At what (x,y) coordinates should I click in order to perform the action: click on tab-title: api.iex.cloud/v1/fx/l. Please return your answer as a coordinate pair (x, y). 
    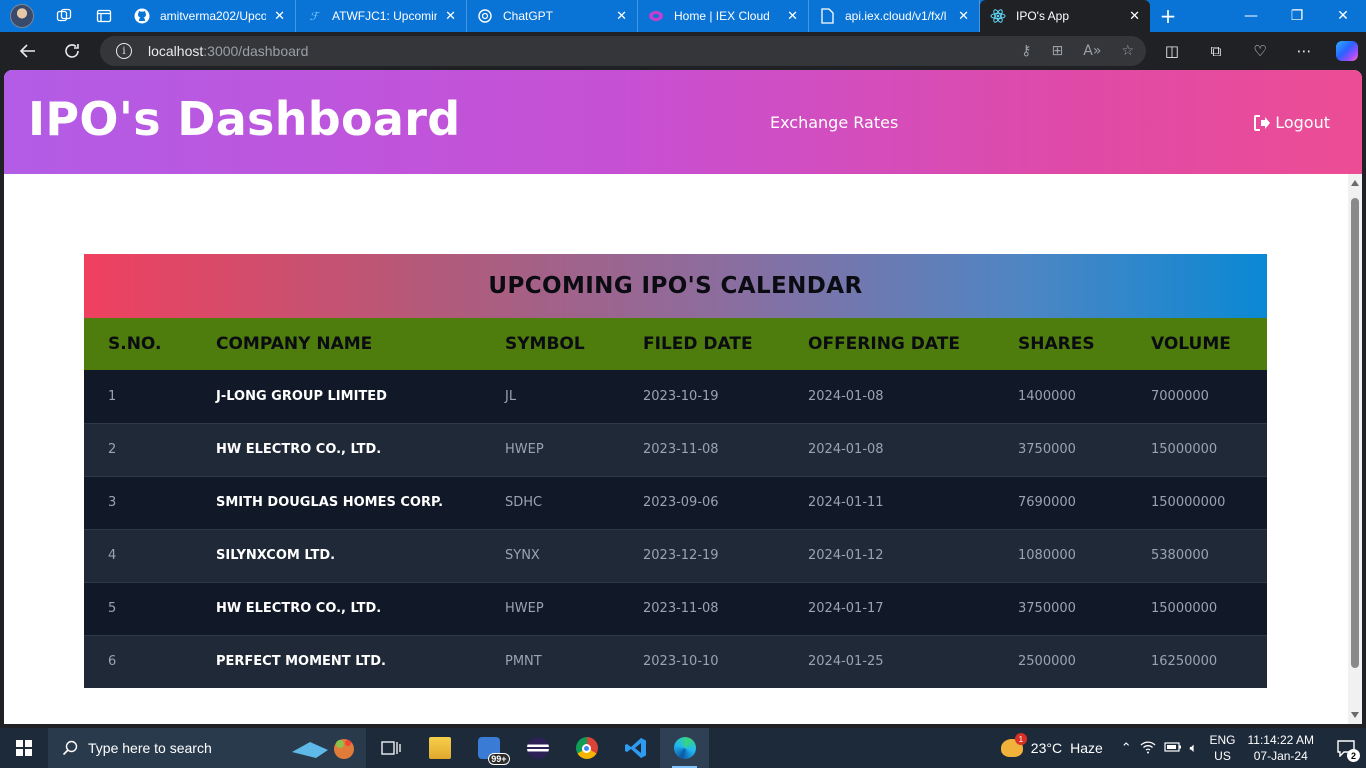
    Looking at the image, I should click on (896, 16).